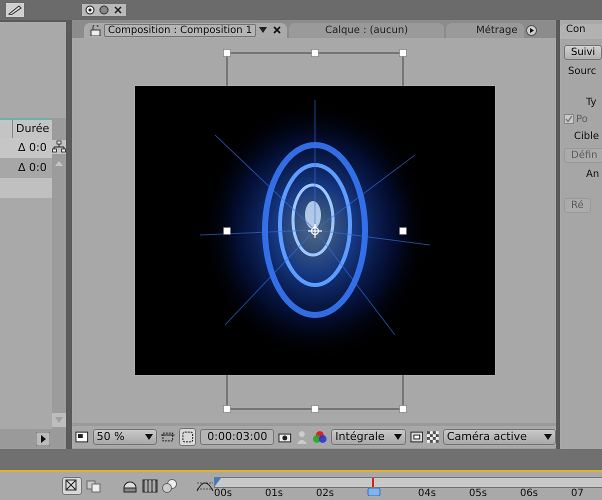  Describe the element at coordinates (478, 493) in the screenshot. I see `time-label: 05s` at that location.